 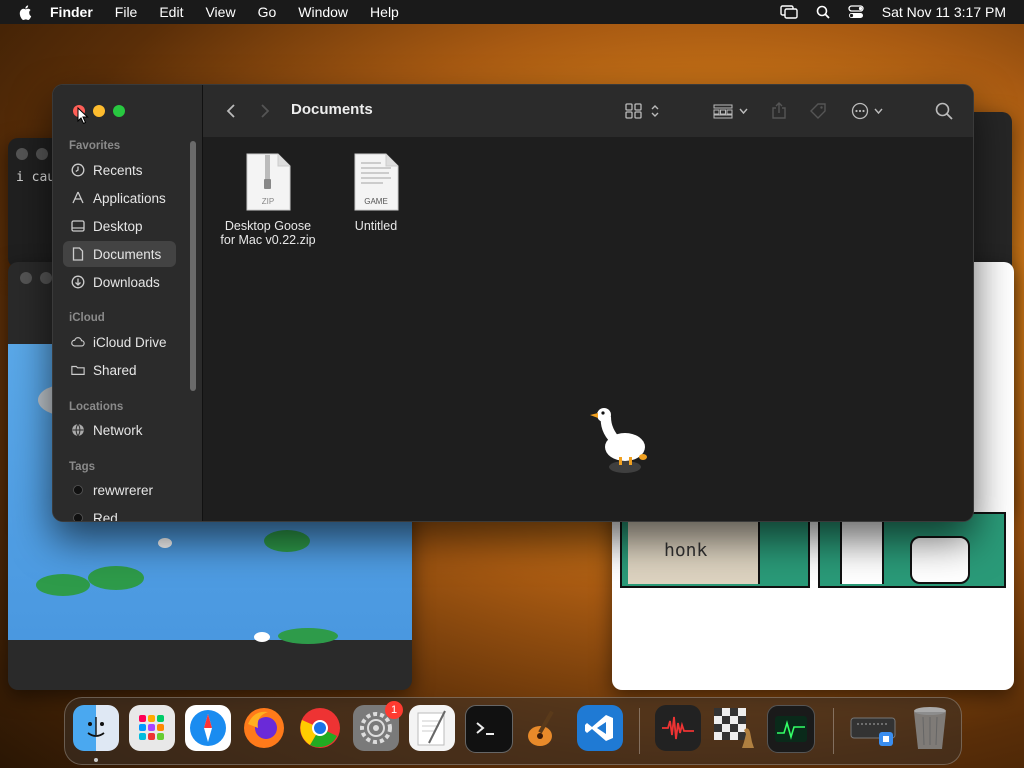 What do you see at coordinates (220, 12) in the screenshot?
I see `menu-view: View` at bounding box center [220, 12].